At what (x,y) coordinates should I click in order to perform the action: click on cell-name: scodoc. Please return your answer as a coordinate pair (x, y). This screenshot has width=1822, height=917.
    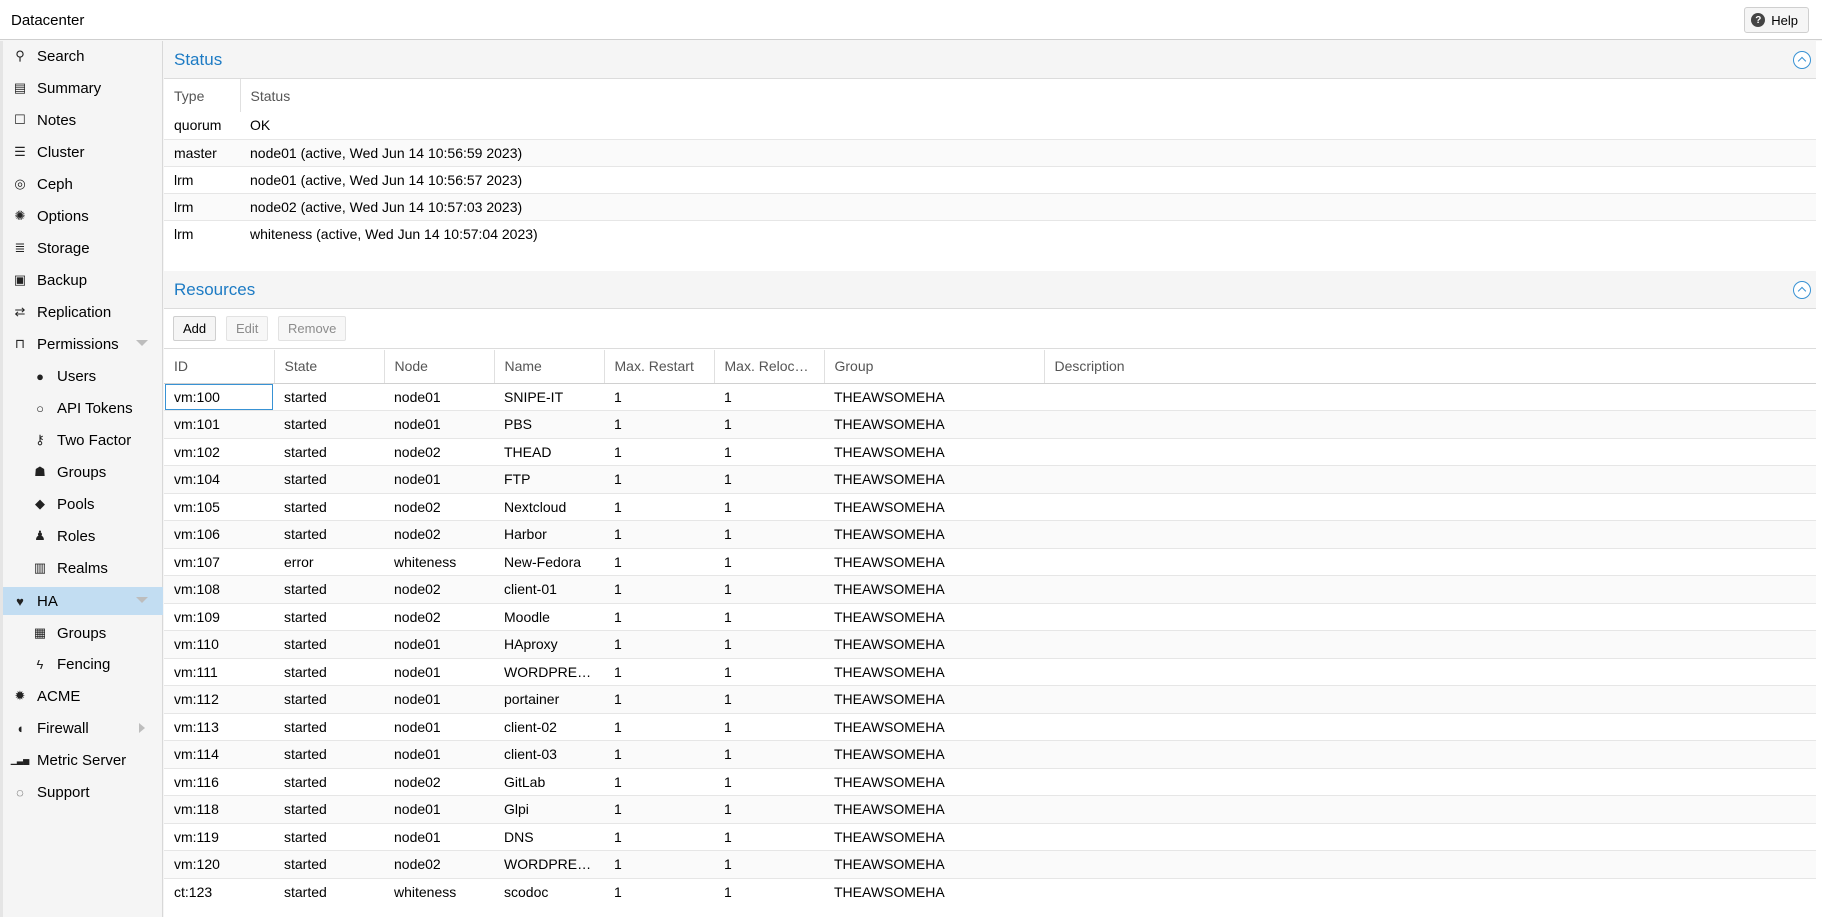
    Looking at the image, I should click on (549, 891).